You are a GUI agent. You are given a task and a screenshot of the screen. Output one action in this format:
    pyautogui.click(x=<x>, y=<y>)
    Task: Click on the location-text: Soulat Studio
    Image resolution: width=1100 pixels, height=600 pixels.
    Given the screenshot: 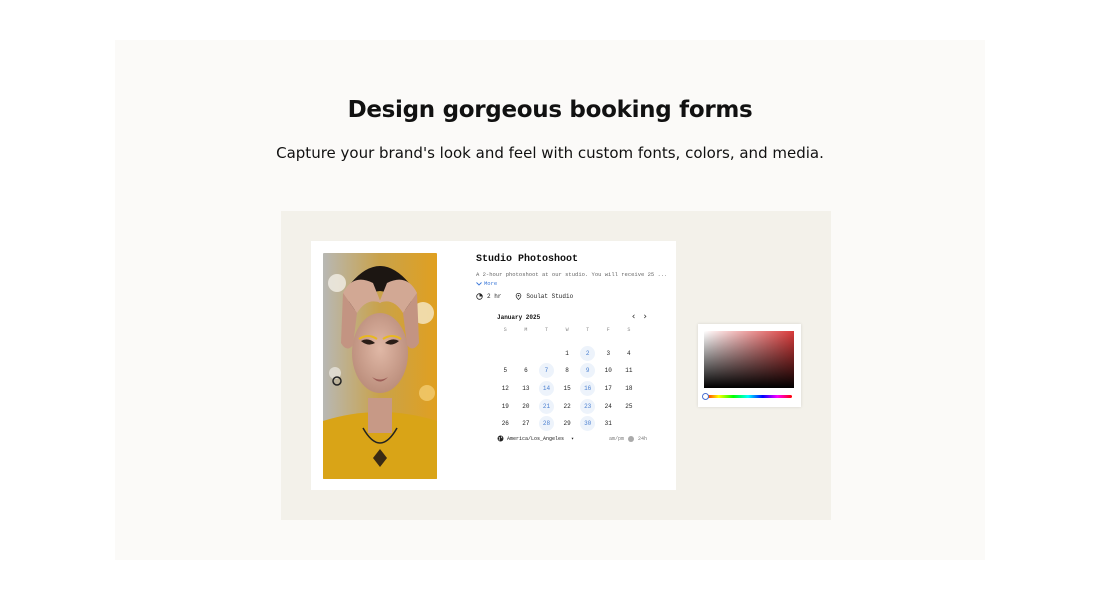 What is the action you would take?
    pyautogui.click(x=550, y=296)
    